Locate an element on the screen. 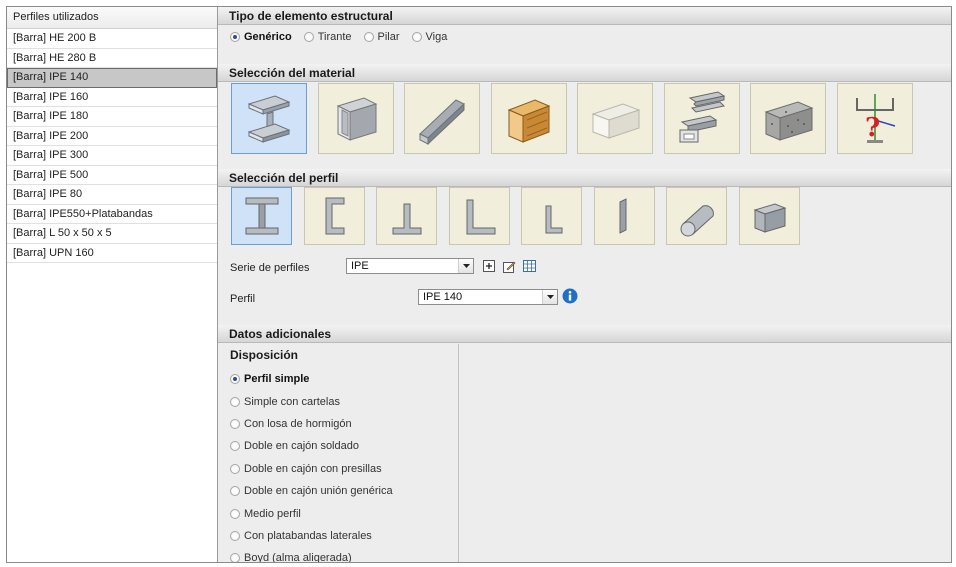  profile-list-item: [Barra] IPE 180 is located at coordinates (112, 117).